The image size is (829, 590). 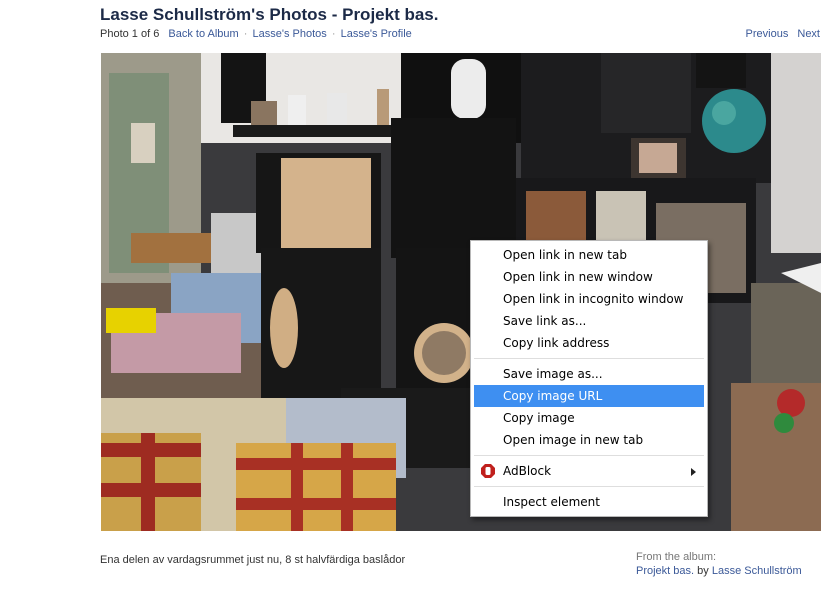 I want to click on menu-item-copy-link-address: Copy link address, so click(x=589, y=343).